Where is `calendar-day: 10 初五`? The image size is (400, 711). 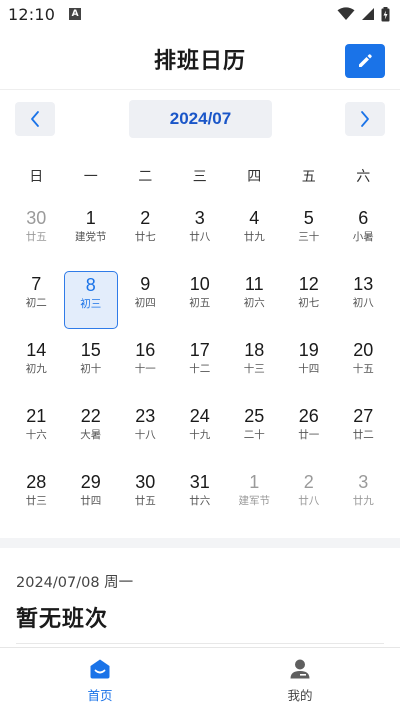
calendar-day: 10 初五 is located at coordinates (200, 300).